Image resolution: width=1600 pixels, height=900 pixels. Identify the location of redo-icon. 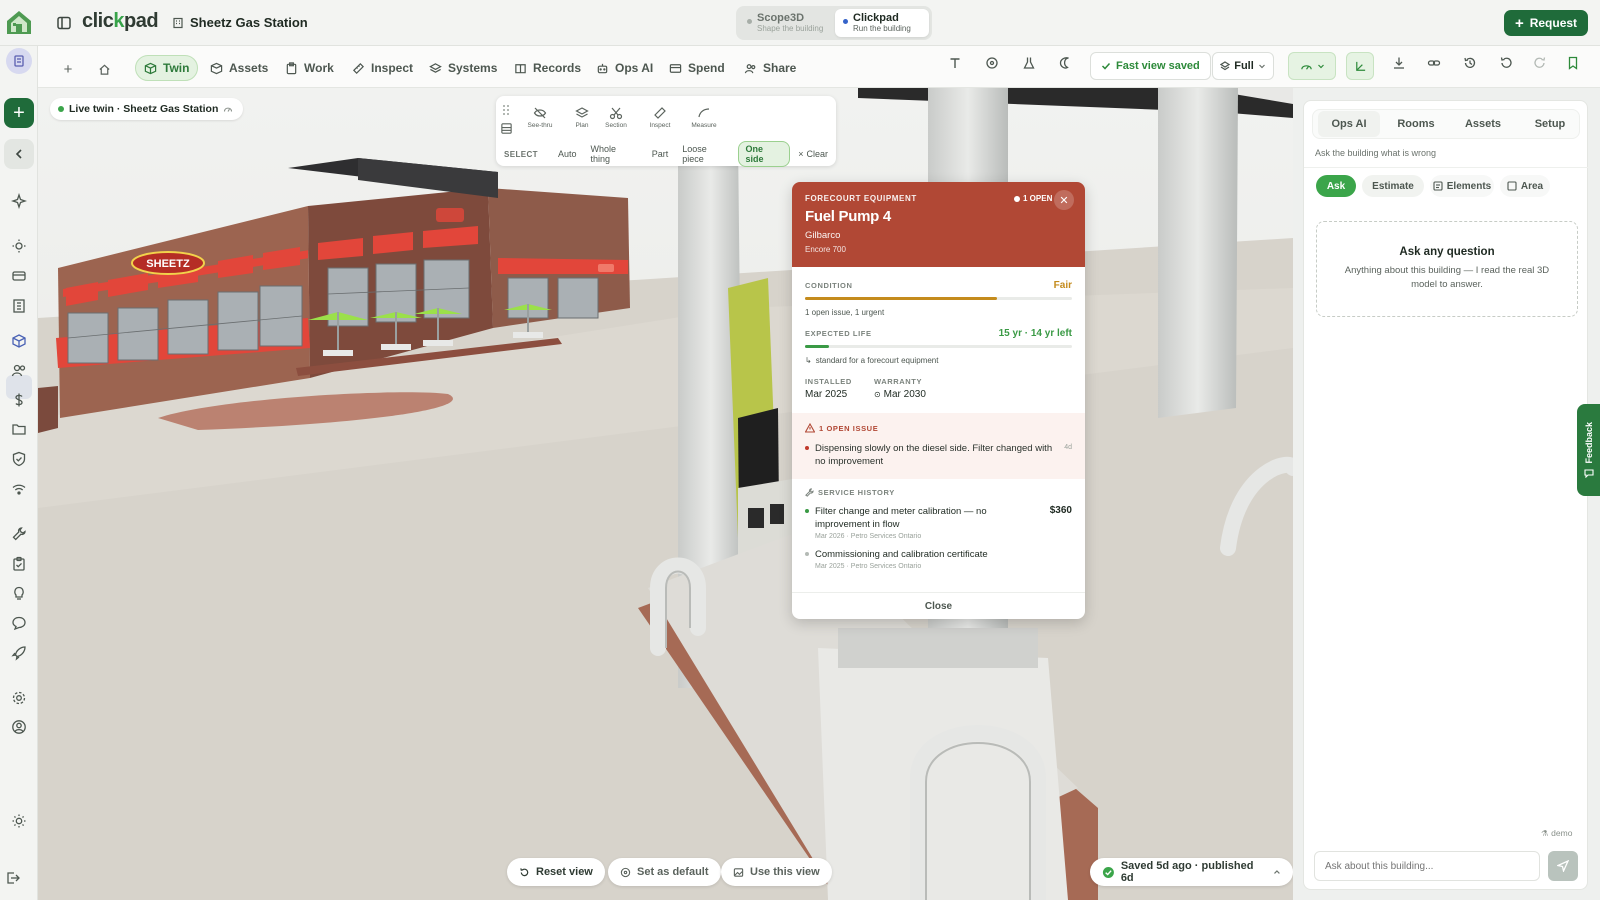
(1540, 63).